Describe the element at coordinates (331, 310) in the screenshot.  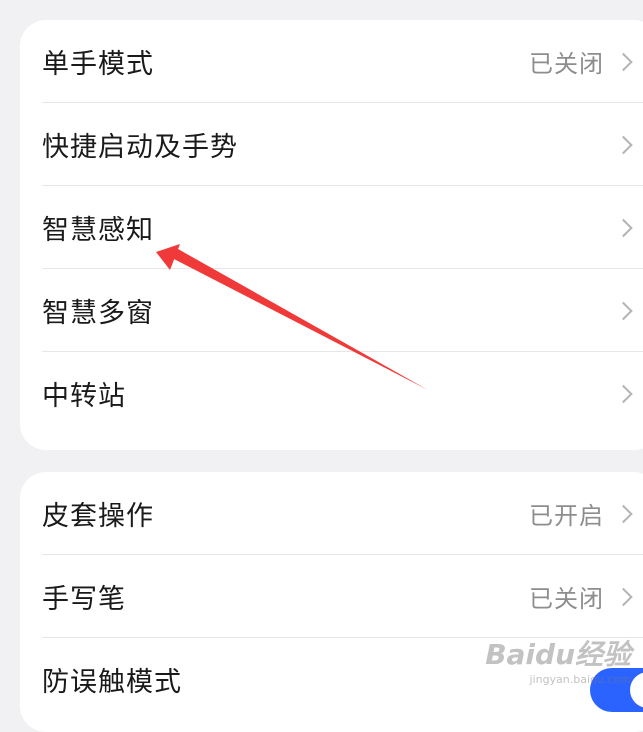
I see `smart-multiwindow-row: 智慧多窗` at that location.